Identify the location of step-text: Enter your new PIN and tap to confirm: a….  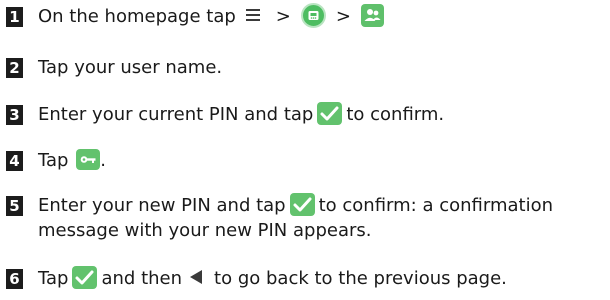
(295, 217).